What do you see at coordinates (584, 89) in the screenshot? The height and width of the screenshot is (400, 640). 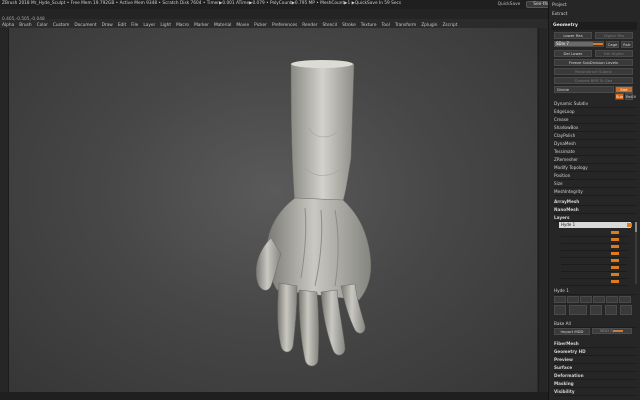 I see `divide-button: Divide` at bounding box center [584, 89].